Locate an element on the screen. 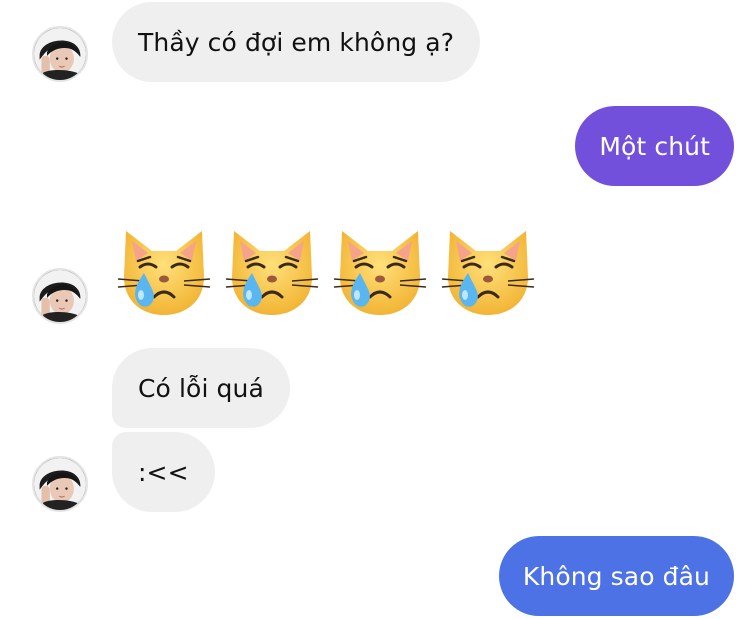  message-text: Một chút is located at coordinates (654, 146).